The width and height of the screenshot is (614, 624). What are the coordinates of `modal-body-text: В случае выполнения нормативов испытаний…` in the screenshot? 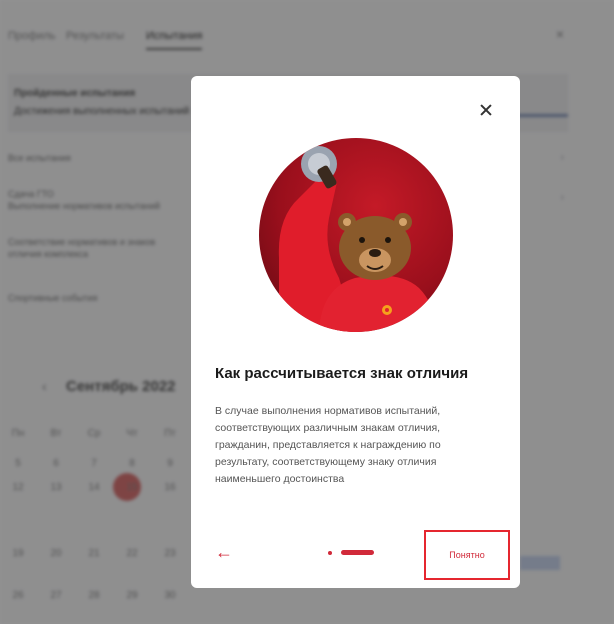 It's located at (328, 445).